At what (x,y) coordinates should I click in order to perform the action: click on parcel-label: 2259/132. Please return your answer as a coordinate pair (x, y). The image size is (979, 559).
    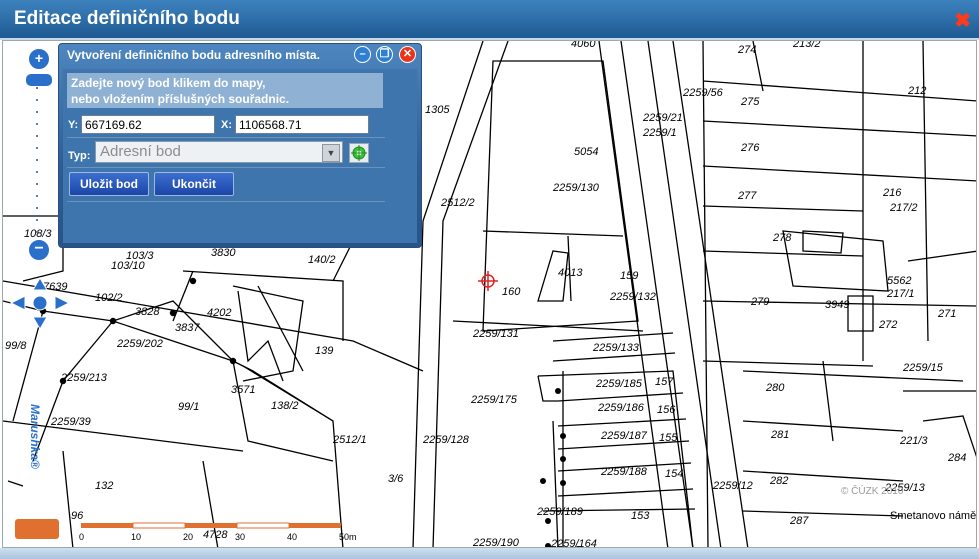
    Looking at the image, I should click on (632, 297).